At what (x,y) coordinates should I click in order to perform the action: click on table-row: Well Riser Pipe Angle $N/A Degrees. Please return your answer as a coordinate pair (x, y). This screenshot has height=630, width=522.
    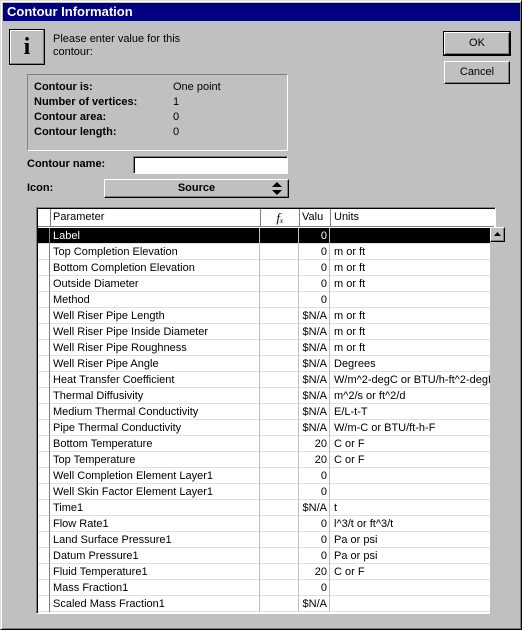
    Looking at the image, I should click on (266, 364).